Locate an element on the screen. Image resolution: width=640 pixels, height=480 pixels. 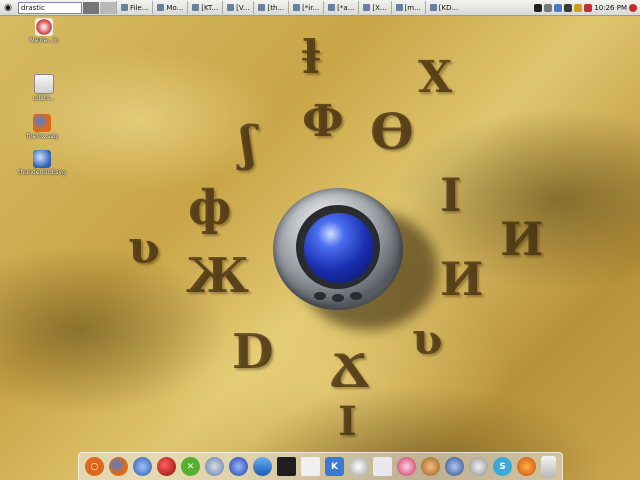
media-icon is located at coordinates (406, 466).